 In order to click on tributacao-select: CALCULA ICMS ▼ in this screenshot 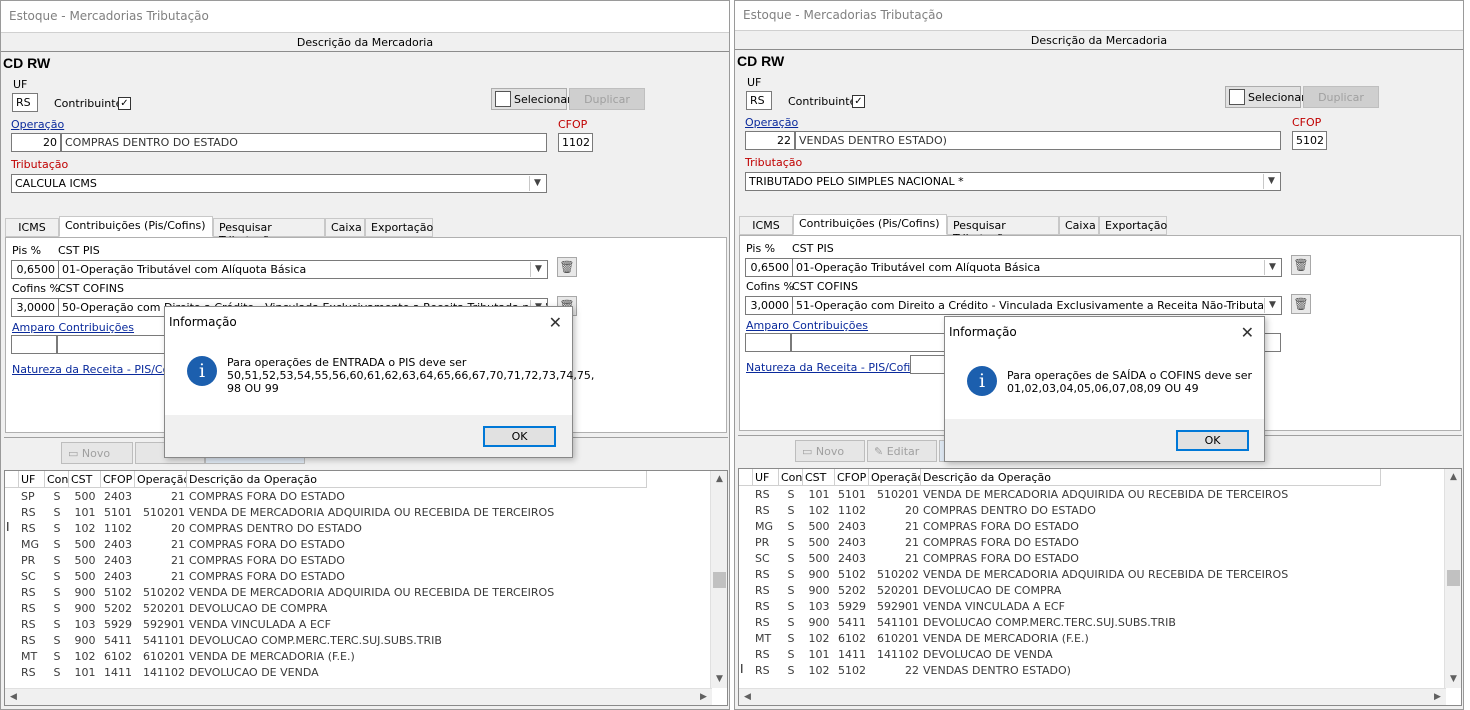, I will do `click(279, 183)`.